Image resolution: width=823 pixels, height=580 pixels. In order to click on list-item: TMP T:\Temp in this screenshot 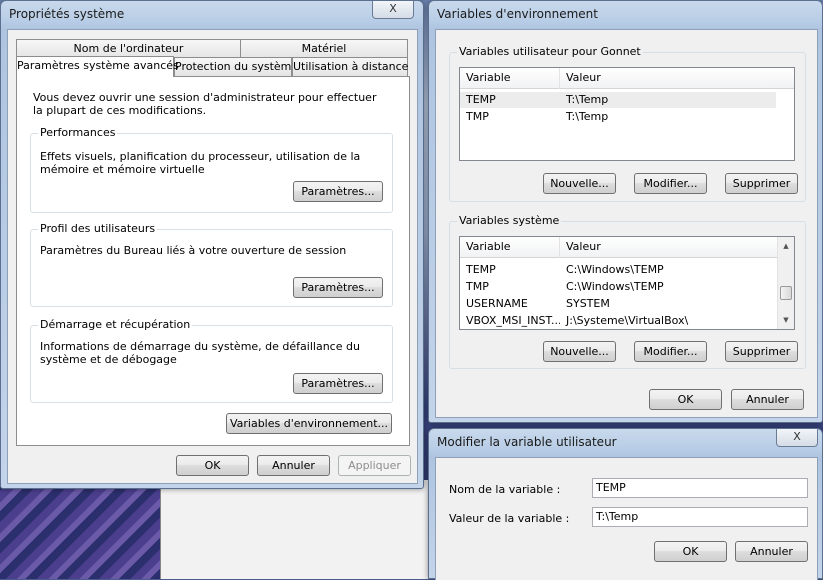, I will do `click(618, 117)`.